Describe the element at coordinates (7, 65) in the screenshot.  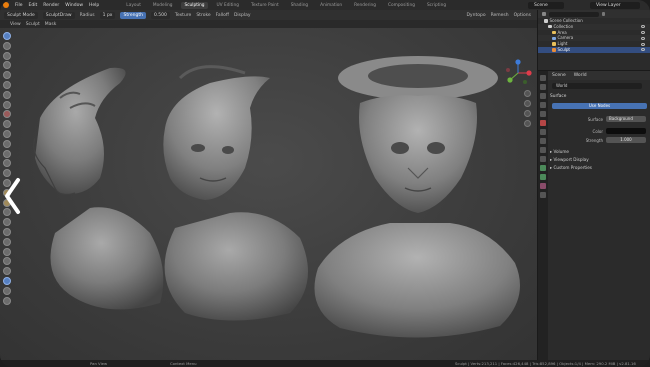
I see `clay-strips-brush-icon` at that location.